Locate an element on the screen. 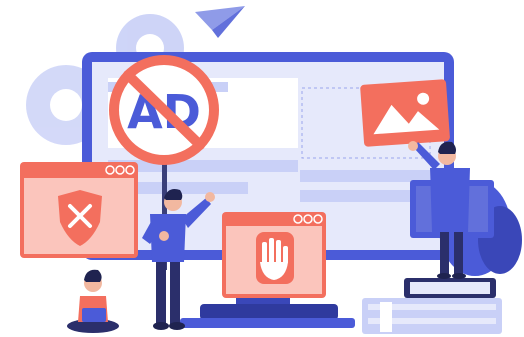  image-popup-window is located at coordinates (405, 113).